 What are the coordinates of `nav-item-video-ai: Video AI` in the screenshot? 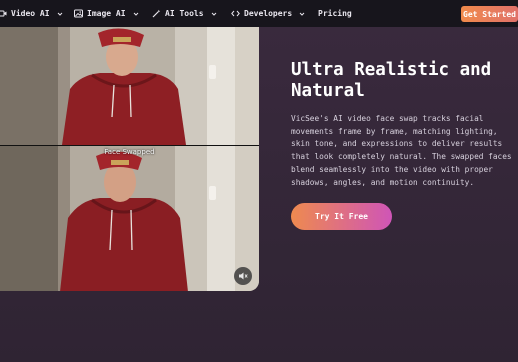 It's located at (31, 13).